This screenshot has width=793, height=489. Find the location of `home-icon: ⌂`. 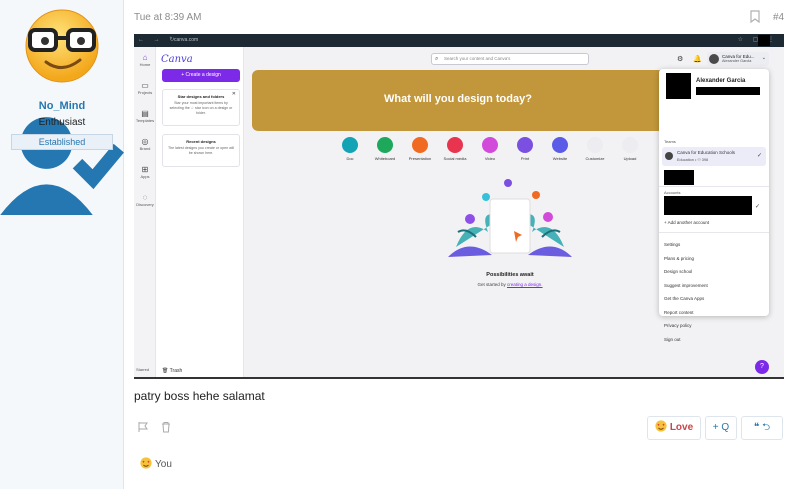

home-icon: ⌂ is located at coordinates (145, 57).